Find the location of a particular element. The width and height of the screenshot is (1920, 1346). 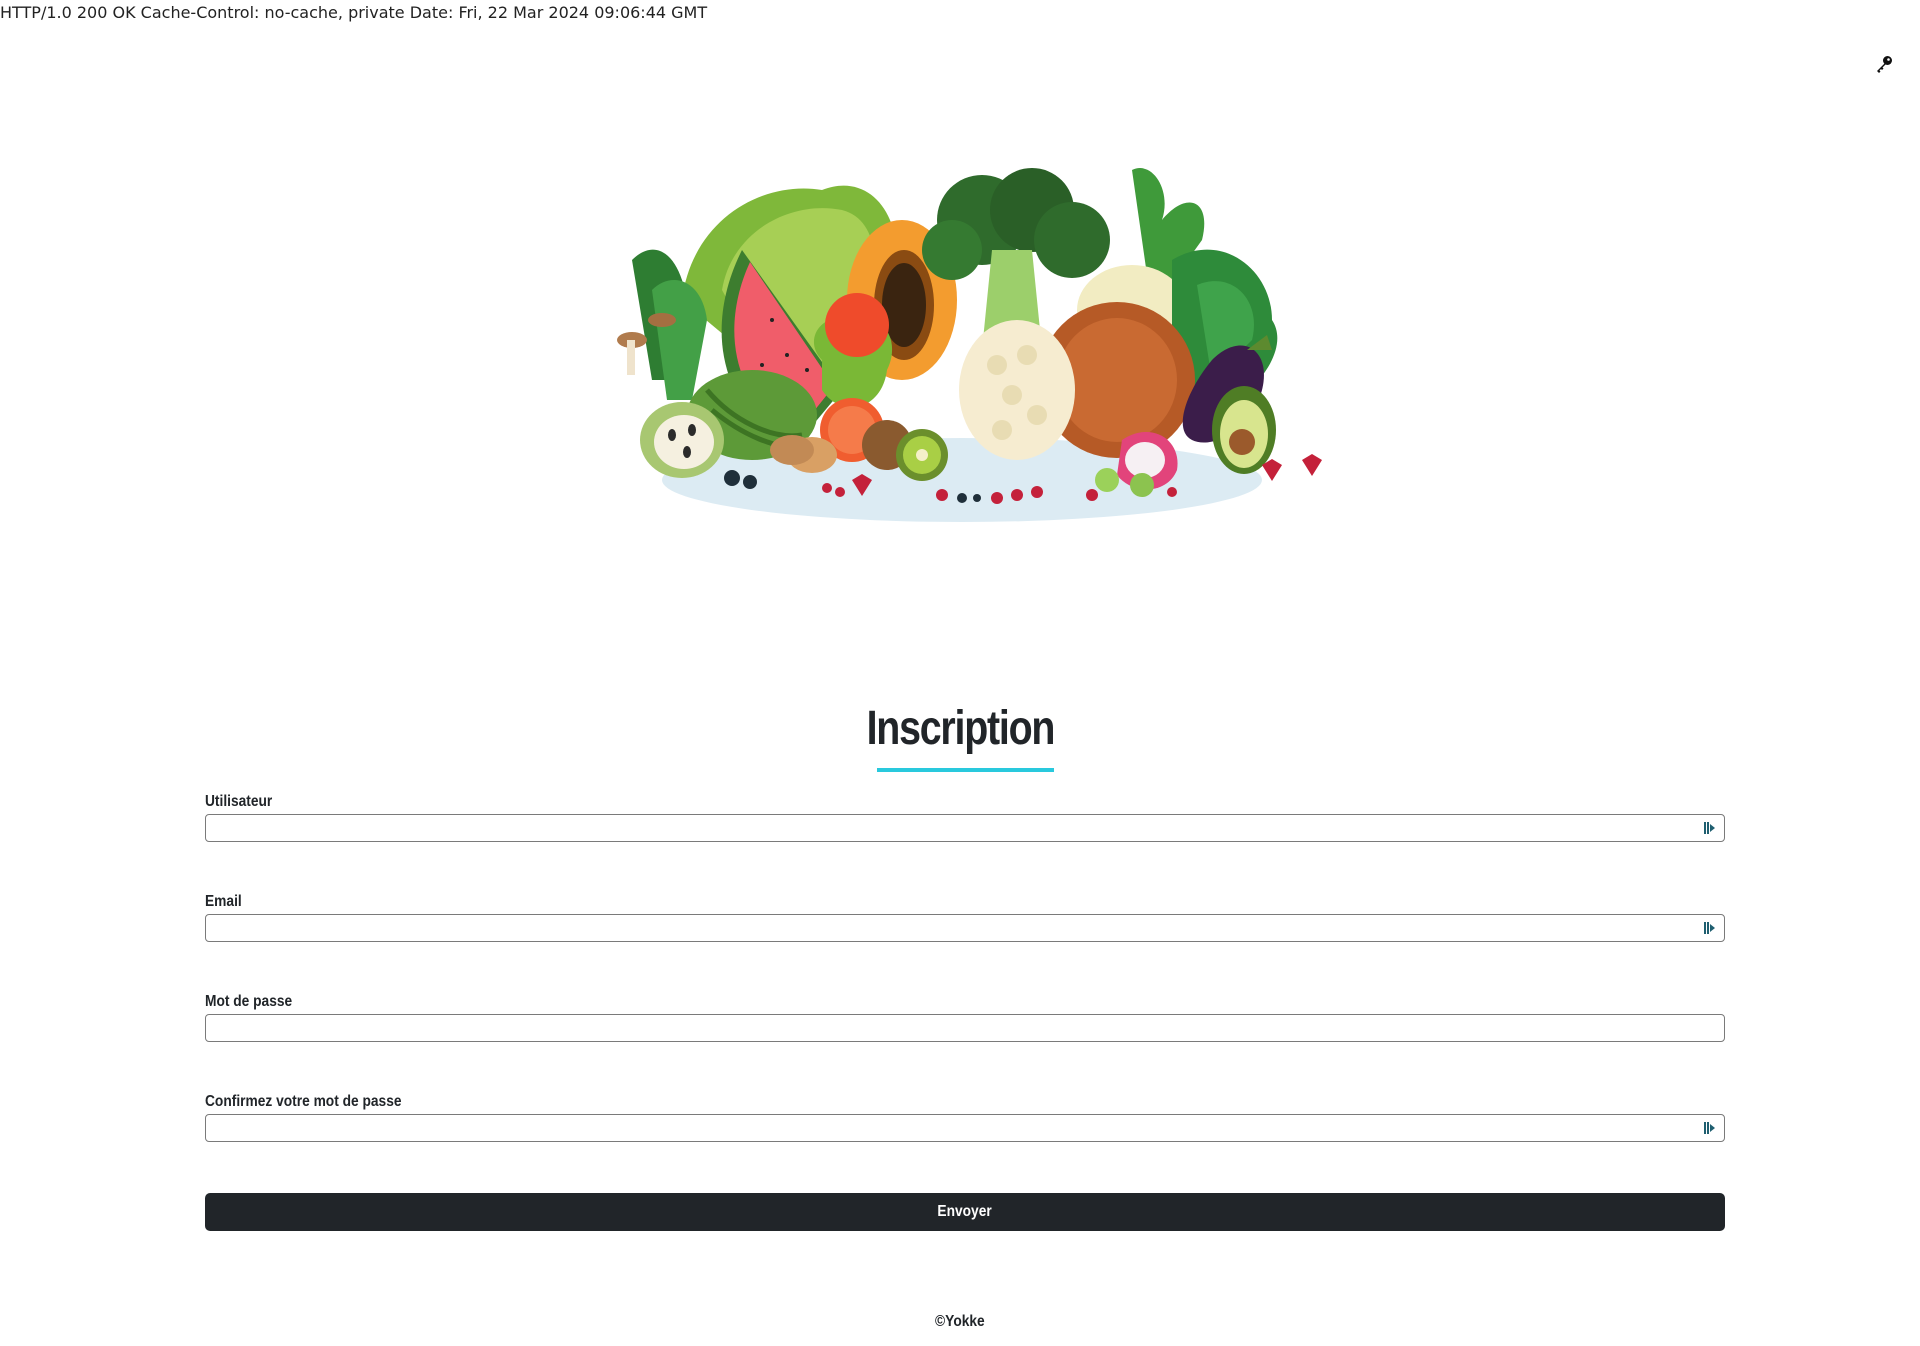

username-field-group: Utilisateur is located at coordinates (965, 816).